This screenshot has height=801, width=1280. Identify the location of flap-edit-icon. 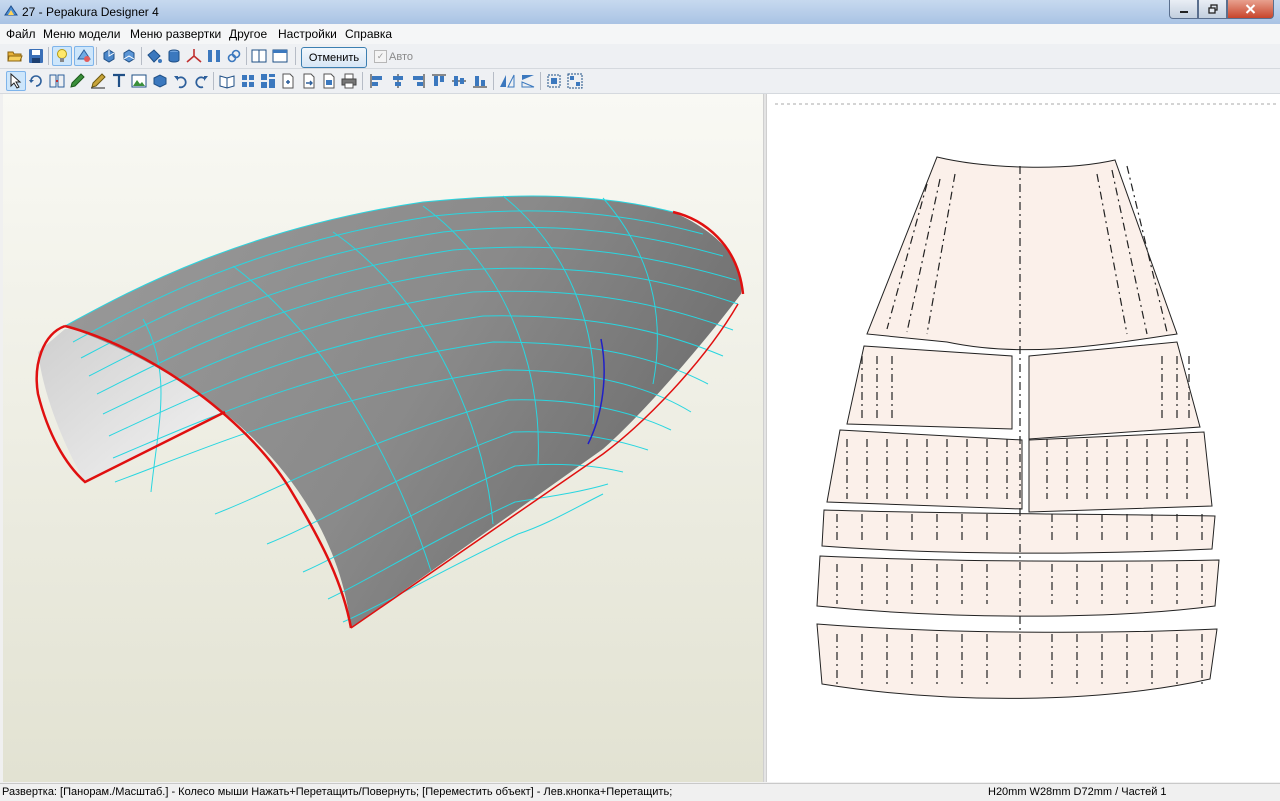
(98, 81).